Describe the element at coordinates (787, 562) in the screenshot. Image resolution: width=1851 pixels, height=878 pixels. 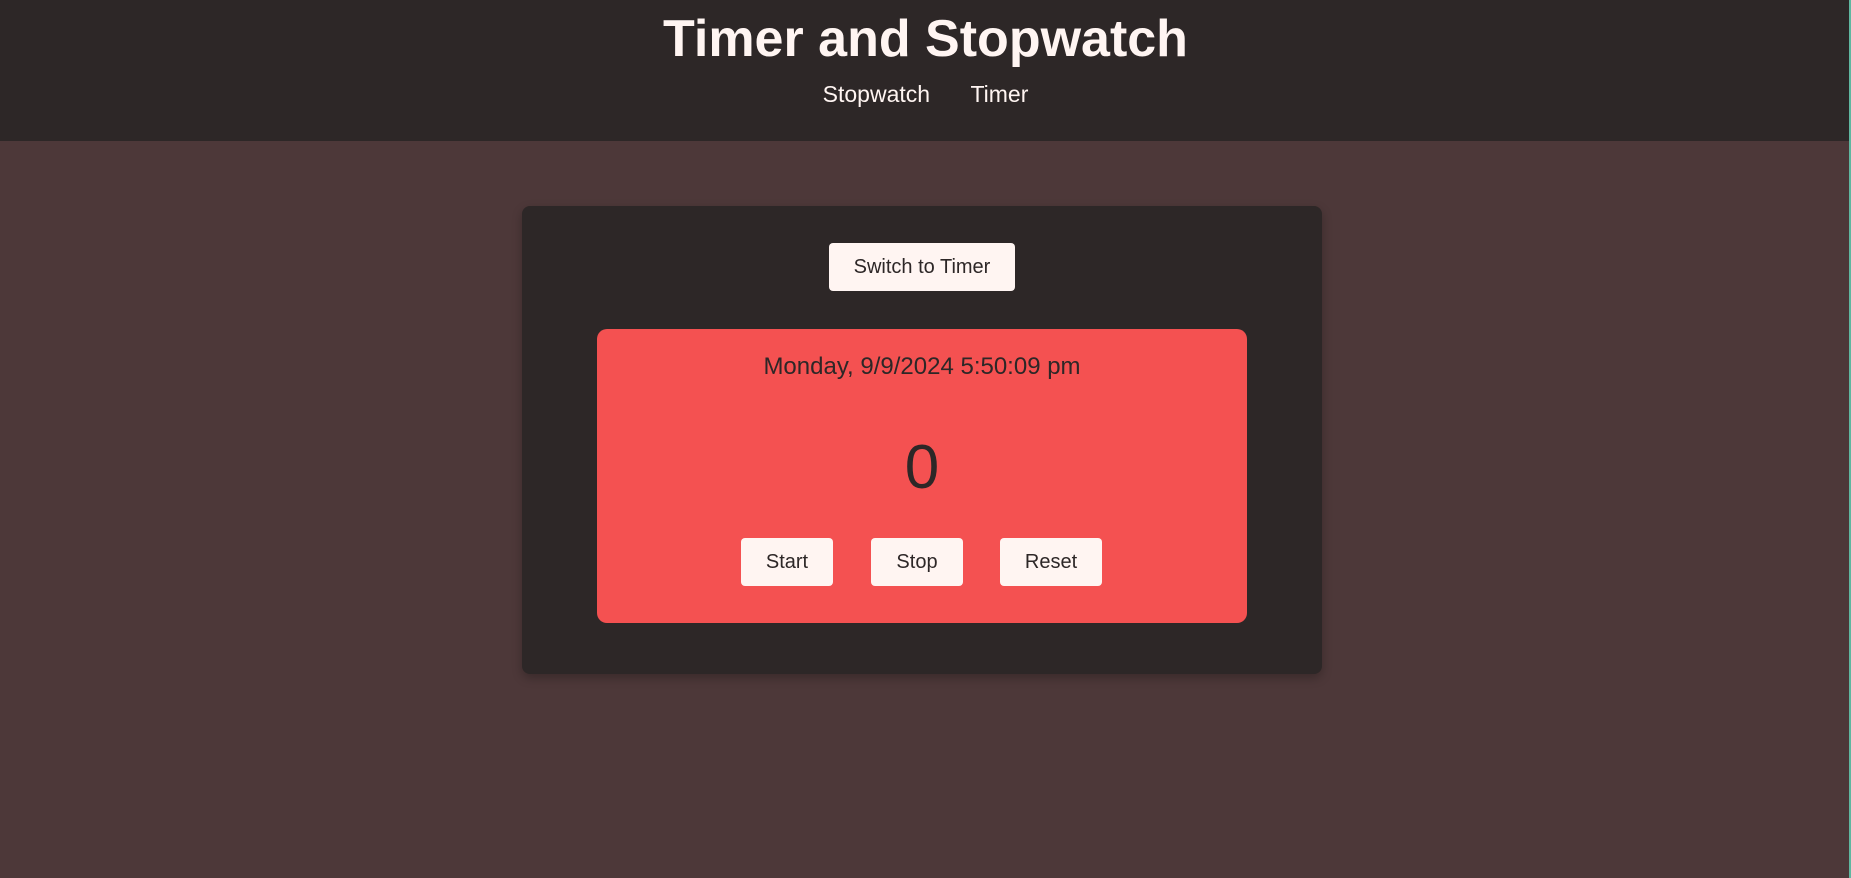
I see `start-button: Start` at that location.